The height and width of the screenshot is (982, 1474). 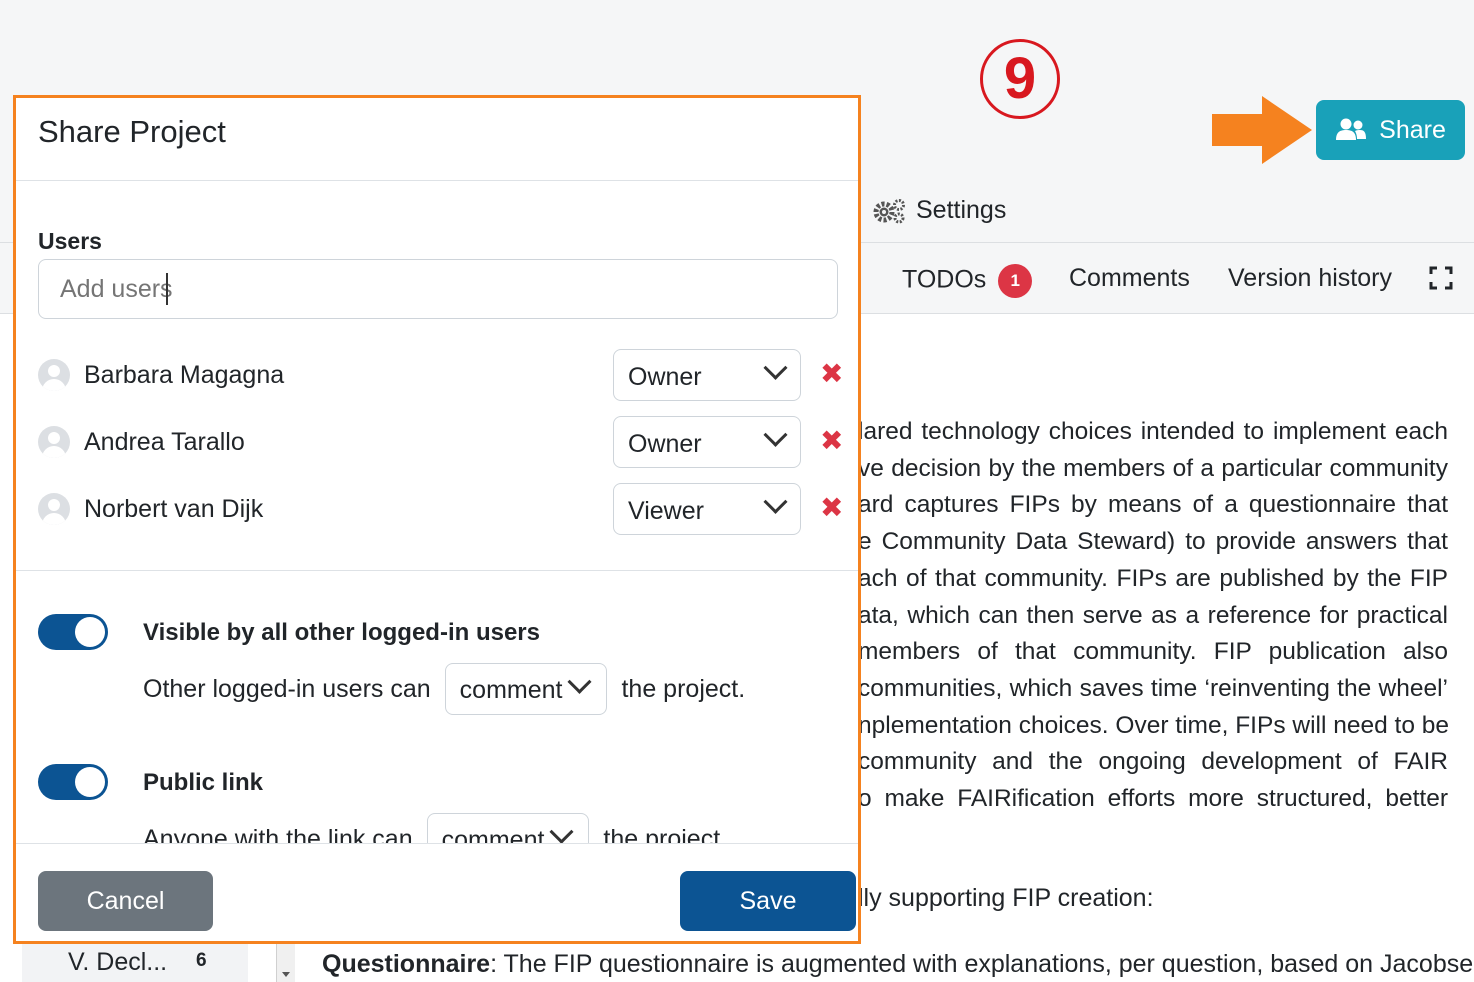 What do you see at coordinates (201, 960) in the screenshot?
I see `sidebar-item-count: 6` at bounding box center [201, 960].